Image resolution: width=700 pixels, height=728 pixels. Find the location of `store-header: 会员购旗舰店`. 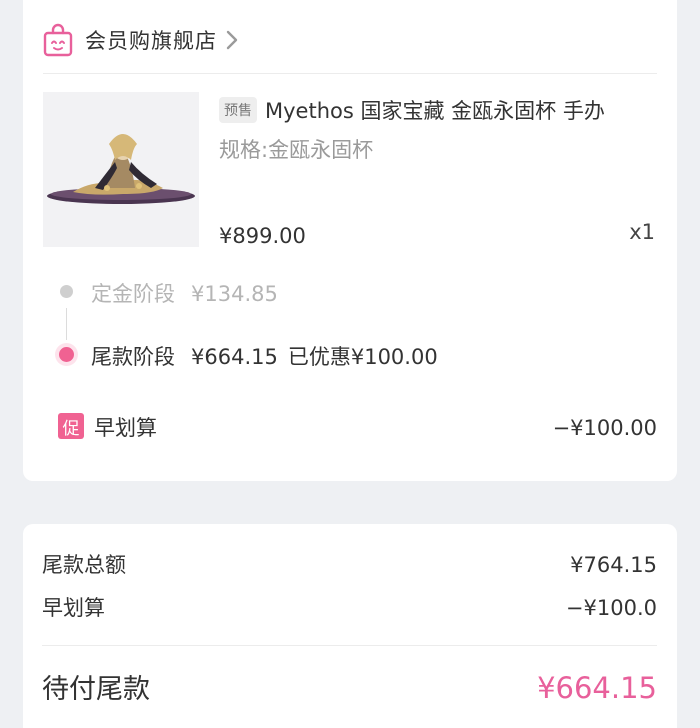

store-header: 会员购旗舰店 is located at coordinates (141, 40).